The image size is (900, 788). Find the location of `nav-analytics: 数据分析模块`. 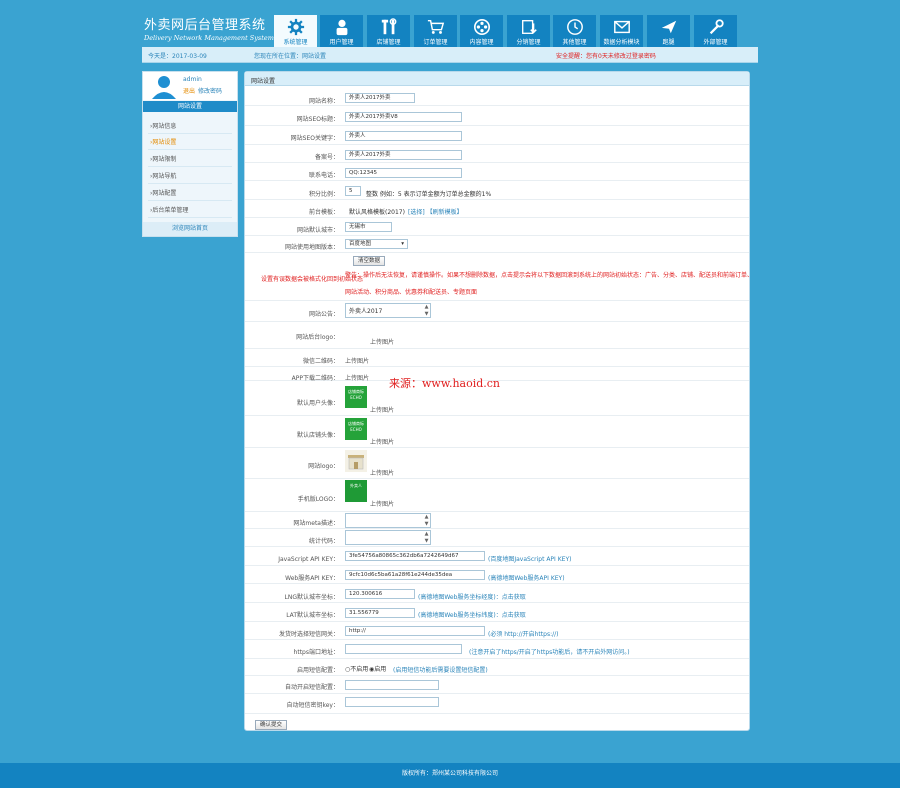

nav-analytics: 数据分析模块 is located at coordinates (621, 31).